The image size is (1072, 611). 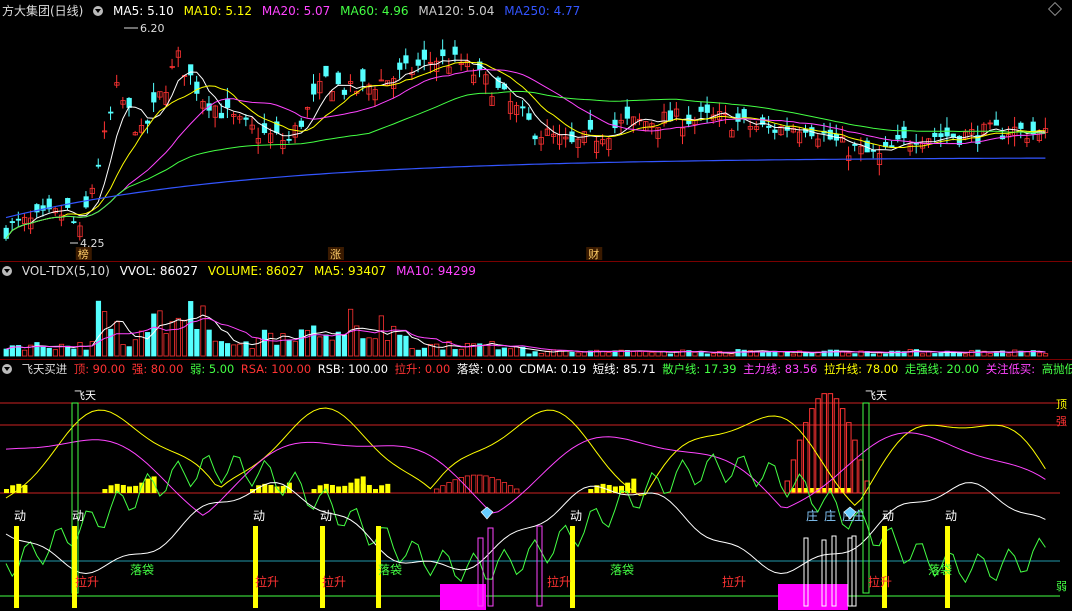 I want to click on ind-item: 弱: 5.00, so click(x=212, y=369).